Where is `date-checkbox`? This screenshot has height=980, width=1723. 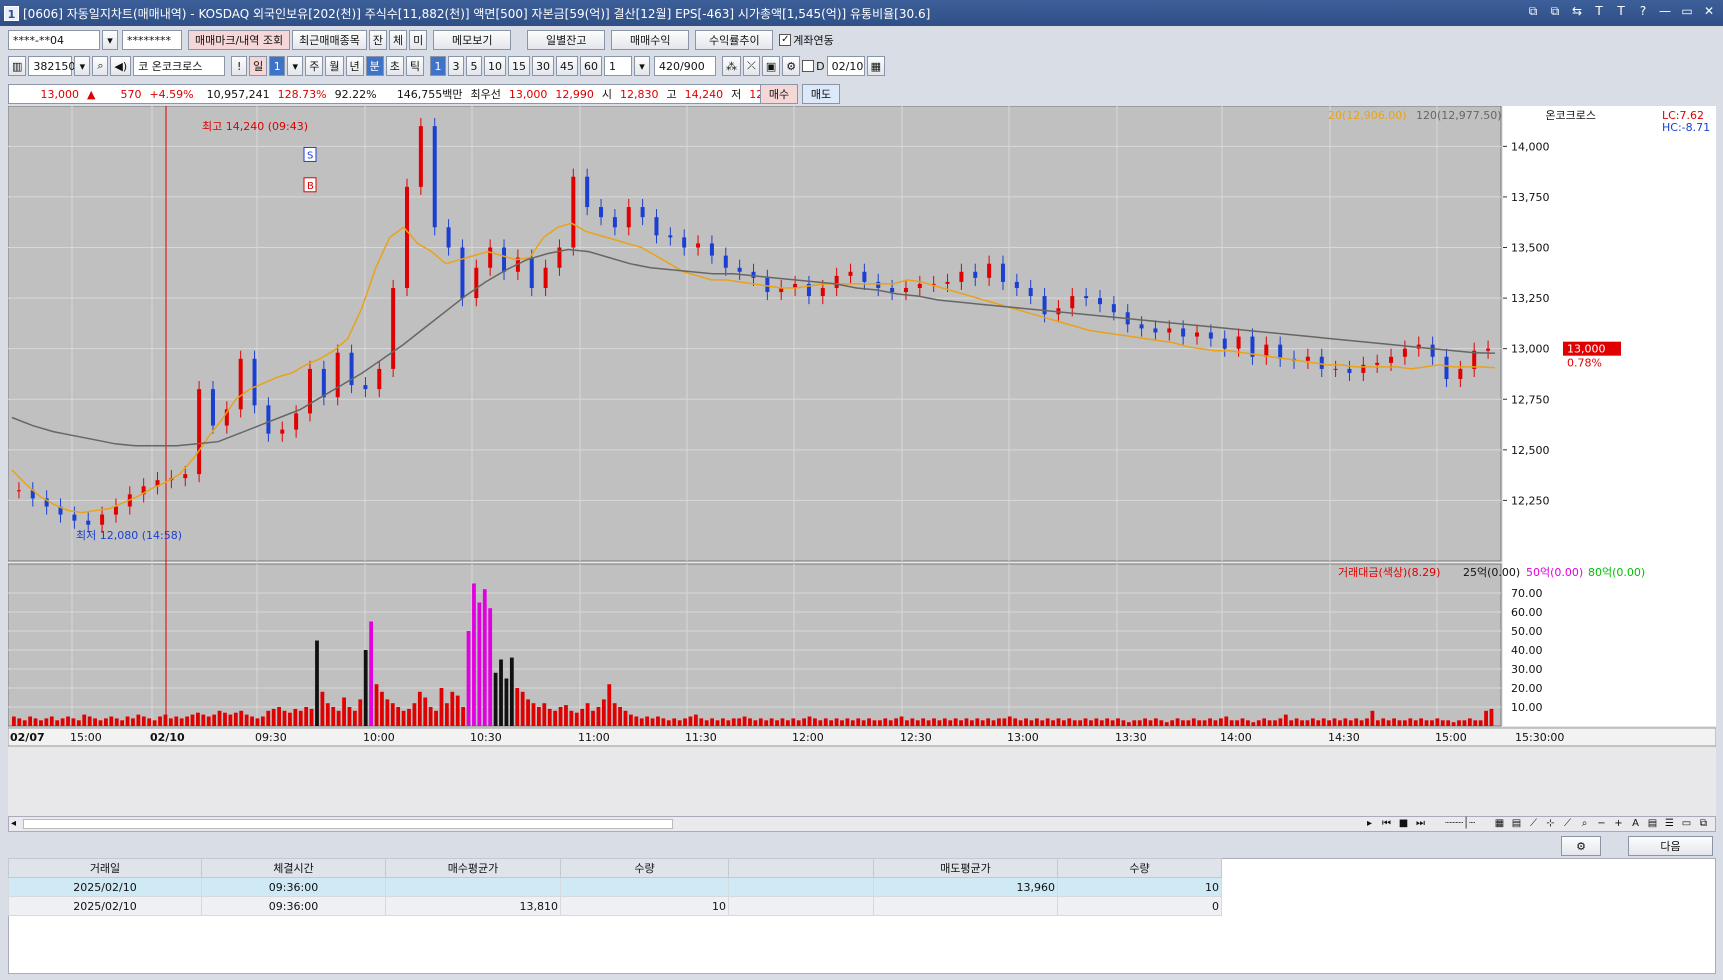 date-checkbox is located at coordinates (808, 66).